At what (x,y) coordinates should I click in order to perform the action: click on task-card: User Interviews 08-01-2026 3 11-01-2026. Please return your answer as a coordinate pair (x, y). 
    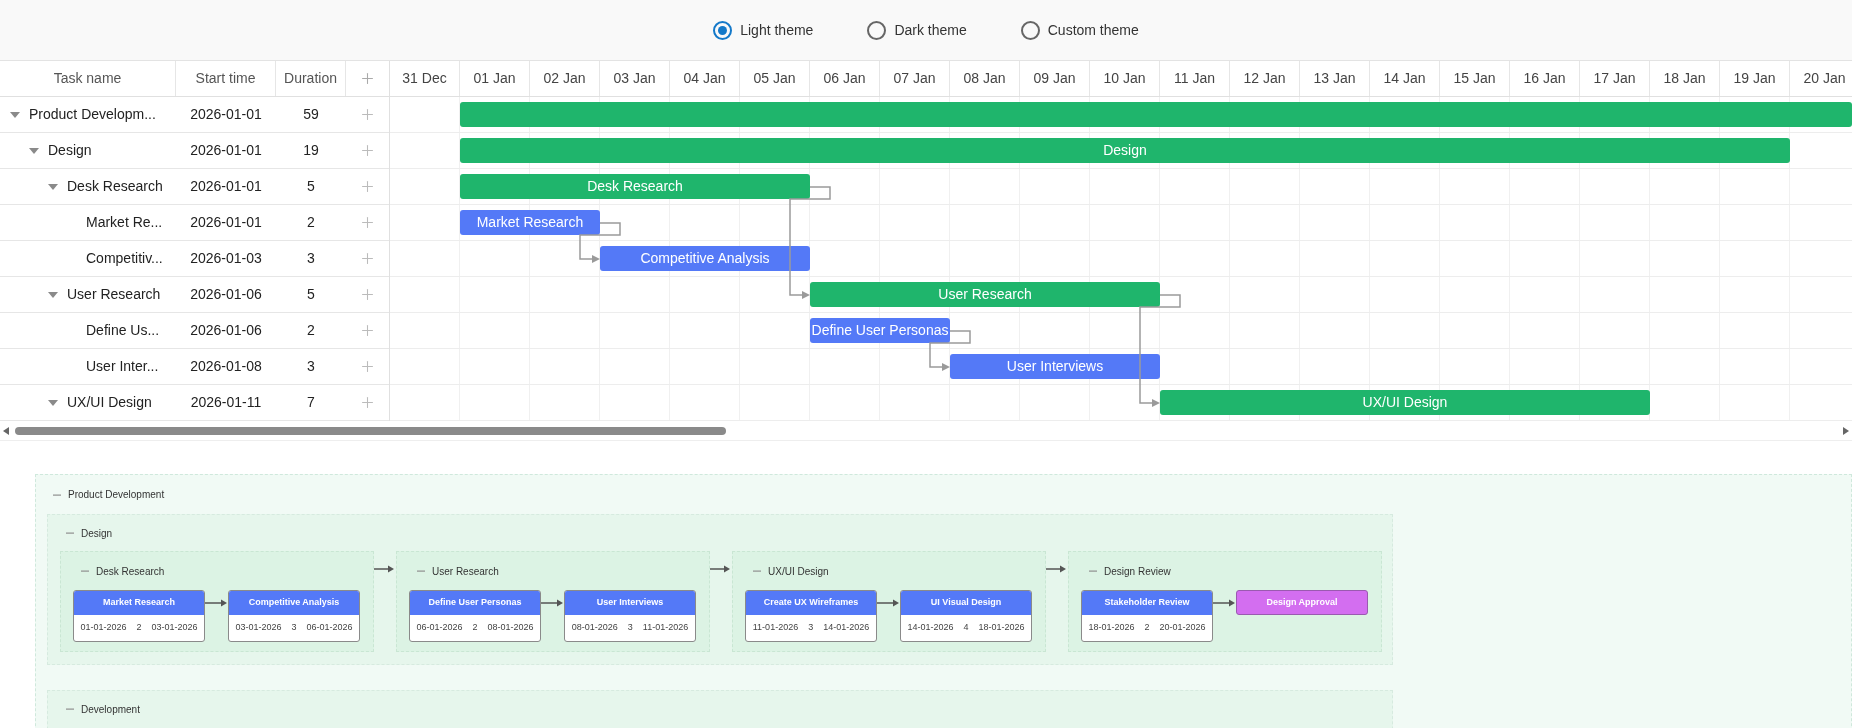
    Looking at the image, I should click on (630, 616).